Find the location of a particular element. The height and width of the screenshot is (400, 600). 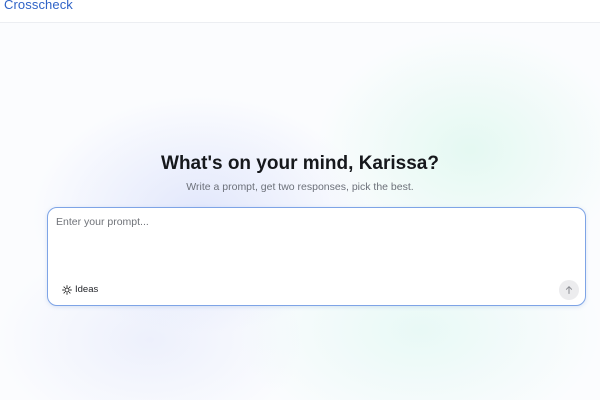

arrow-up-icon is located at coordinates (569, 290).